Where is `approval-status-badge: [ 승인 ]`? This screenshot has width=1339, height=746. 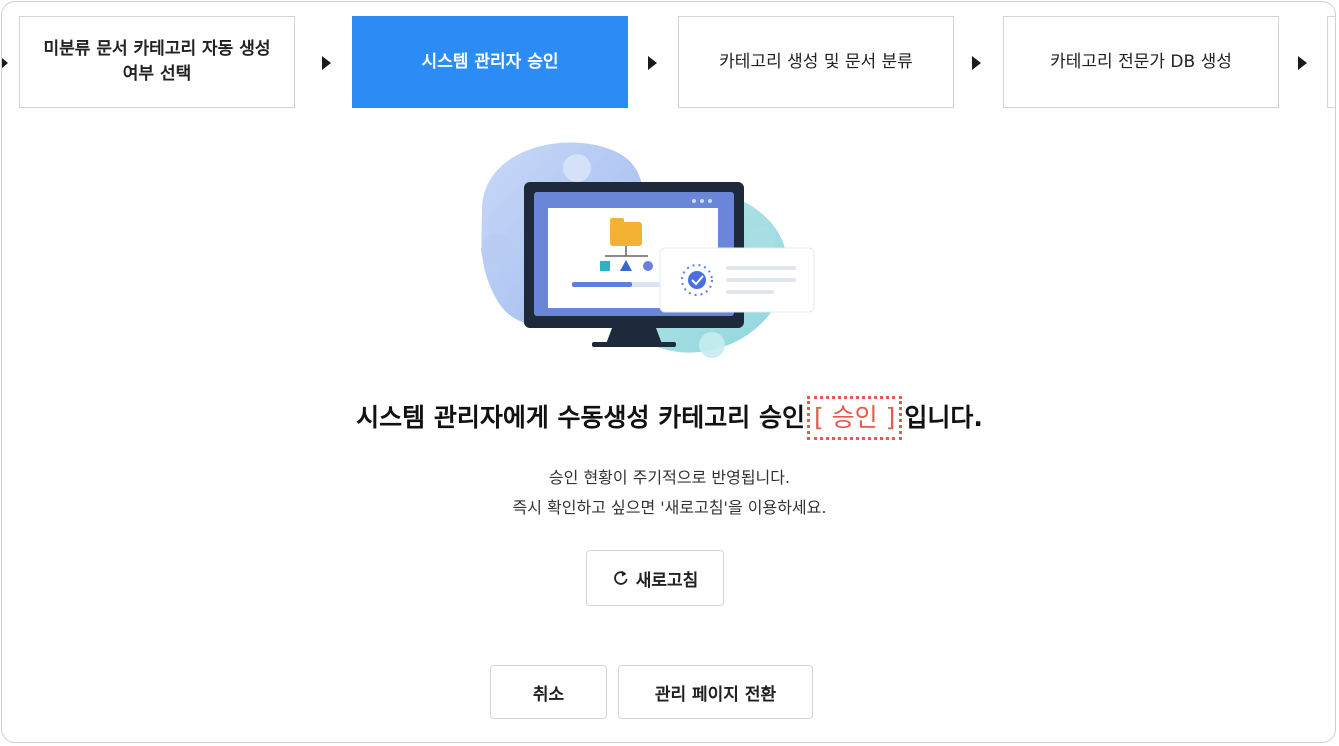
approval-status-badge: [ 승인 ] is located at coordinates (854, 418).